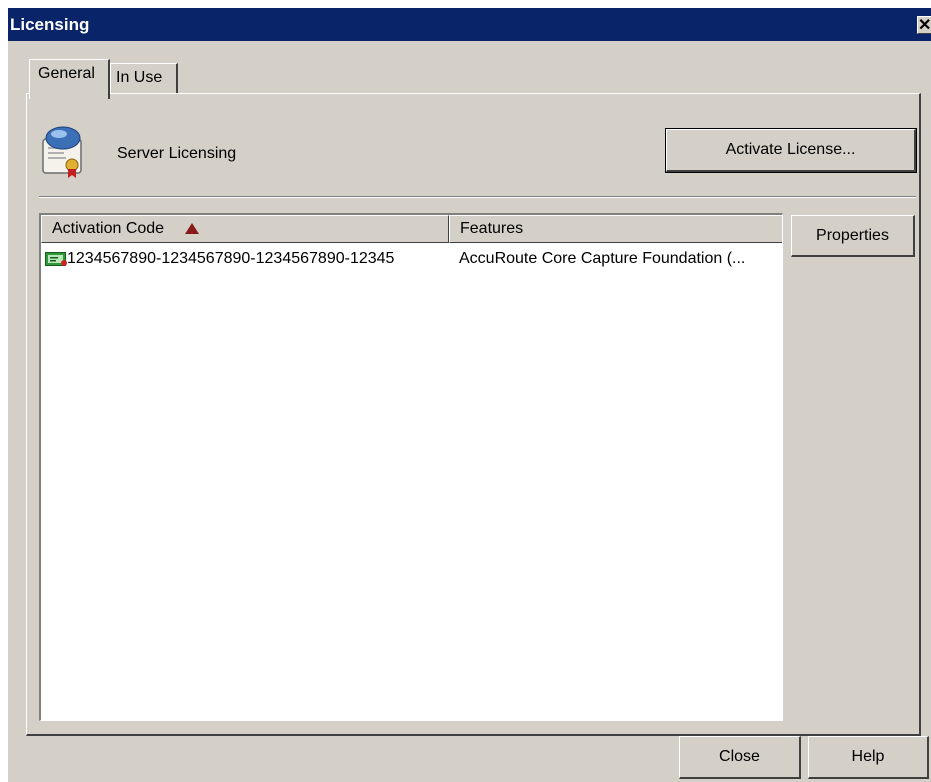  Describe the element at coordinates (853, 236) in the screenshot. I see `properties-button: Properties` at that location.